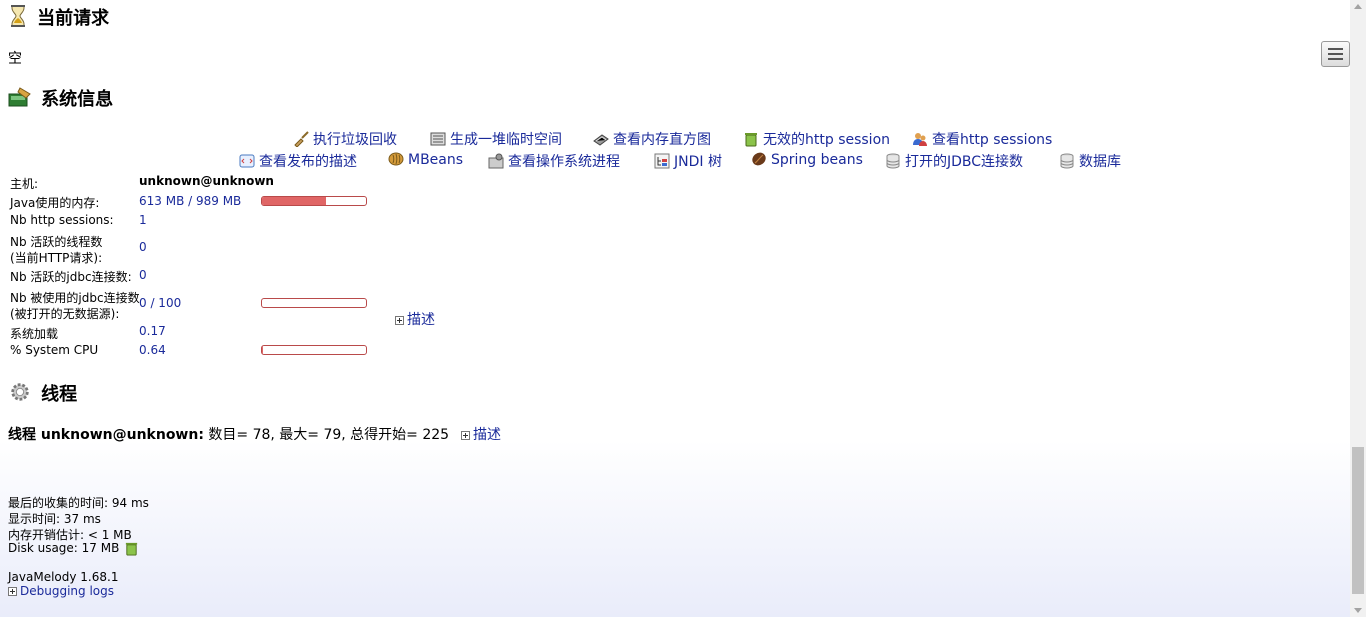  Describe the element at coordinates (78, 503) in the screenshot. I see `last-collect-time: 最后的收集的时间: 94 ms` at that location.